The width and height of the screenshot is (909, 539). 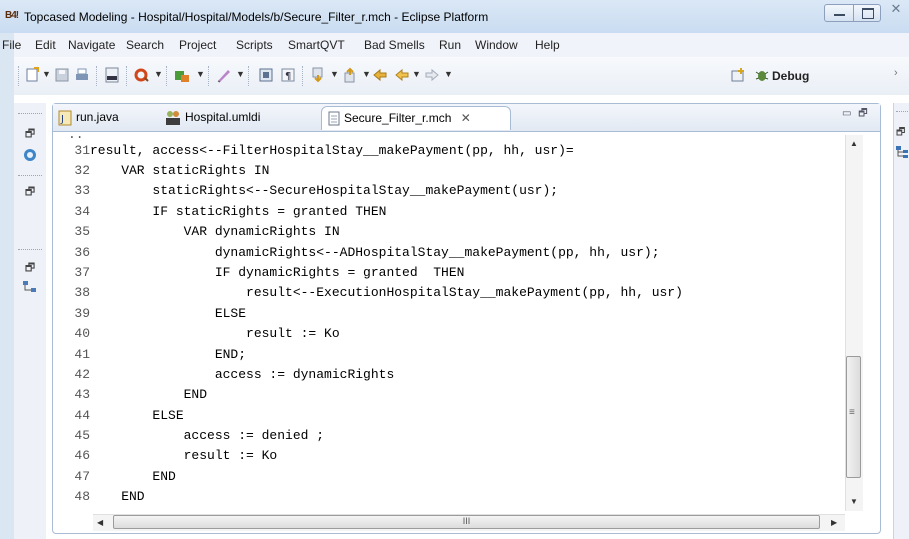 What do you see at coordinates (496, 45) in the screenshot?
I see `menu-window: Window` at bounding box center [496, 45].